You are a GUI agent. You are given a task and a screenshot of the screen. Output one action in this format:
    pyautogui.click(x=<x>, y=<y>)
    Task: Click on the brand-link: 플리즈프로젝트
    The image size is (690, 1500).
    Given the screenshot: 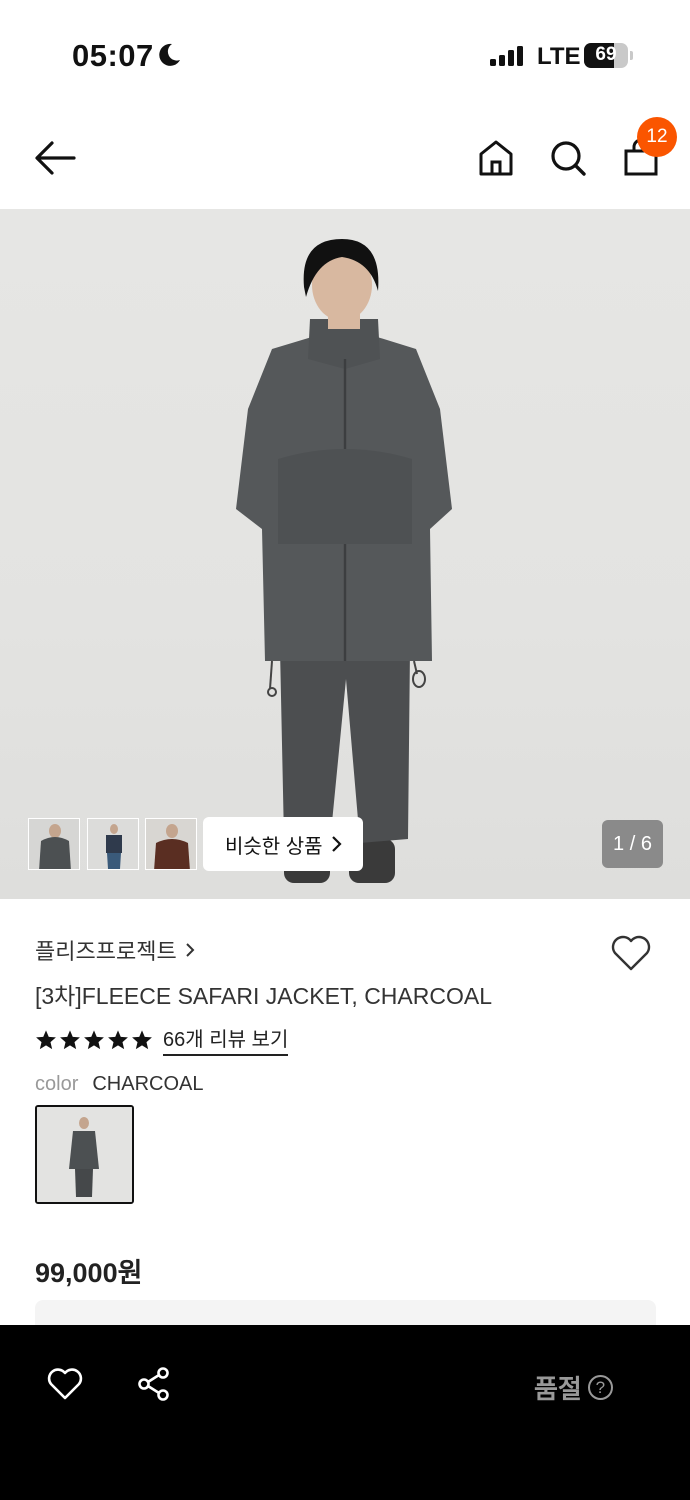 What is the action you would take?
    pyautogui.click(x=115, y=950)
    